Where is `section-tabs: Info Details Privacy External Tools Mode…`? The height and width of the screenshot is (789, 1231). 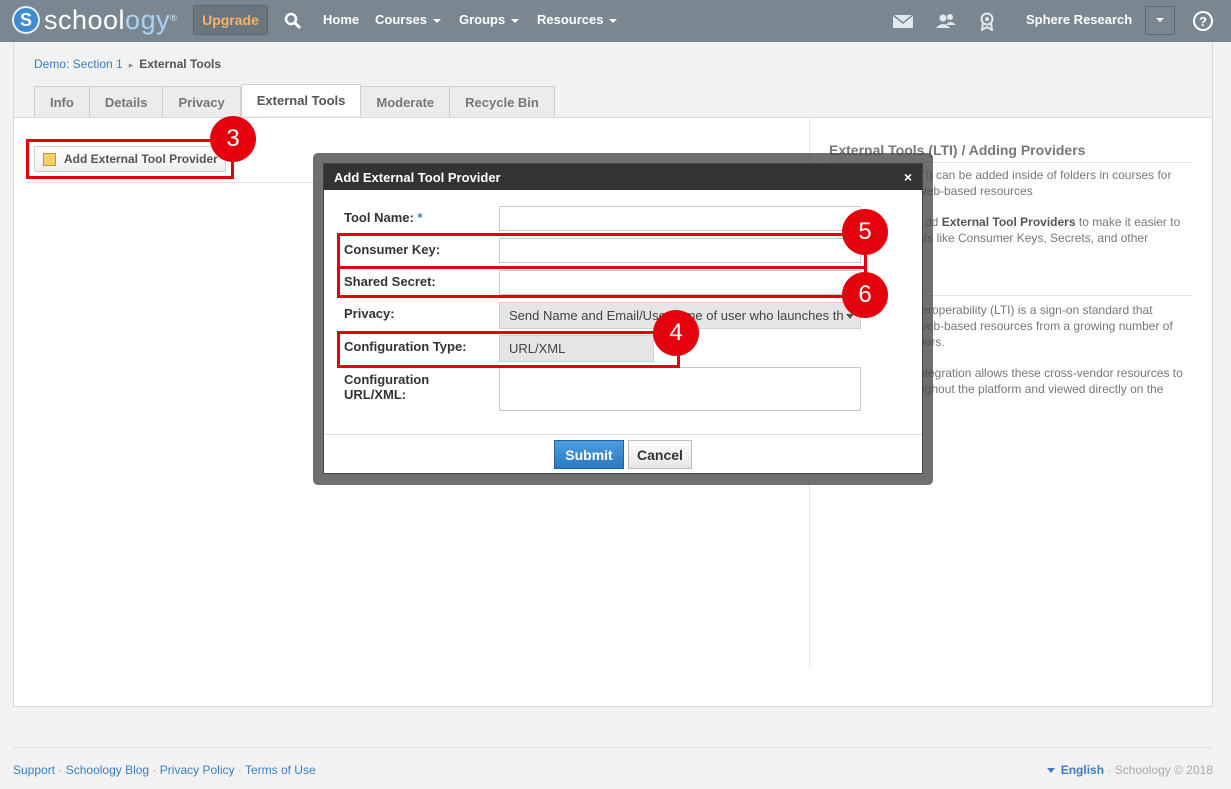 section-tabs: Info Details Privacy External Tools Mode… is located at coordinates (294, 100).